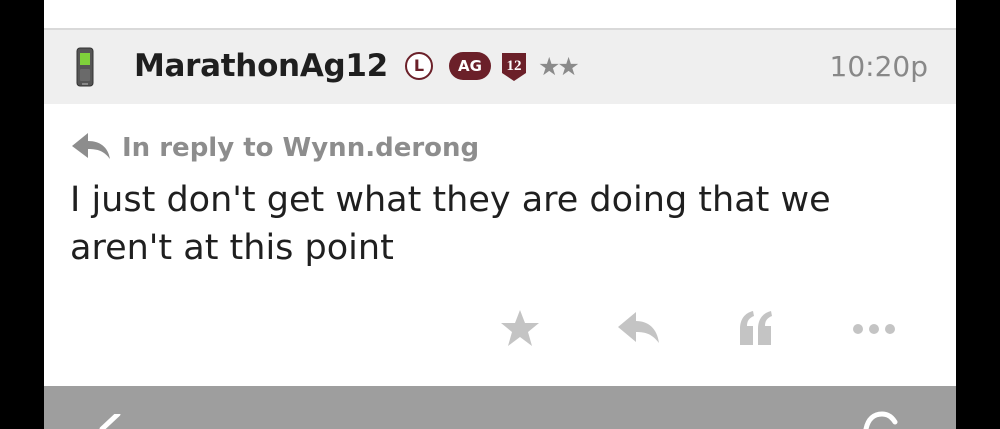 The height and width of the screenshot is (429, 1000). I want to click on in-reply-to: In reply to Wynn.derong, so click(274, 148).